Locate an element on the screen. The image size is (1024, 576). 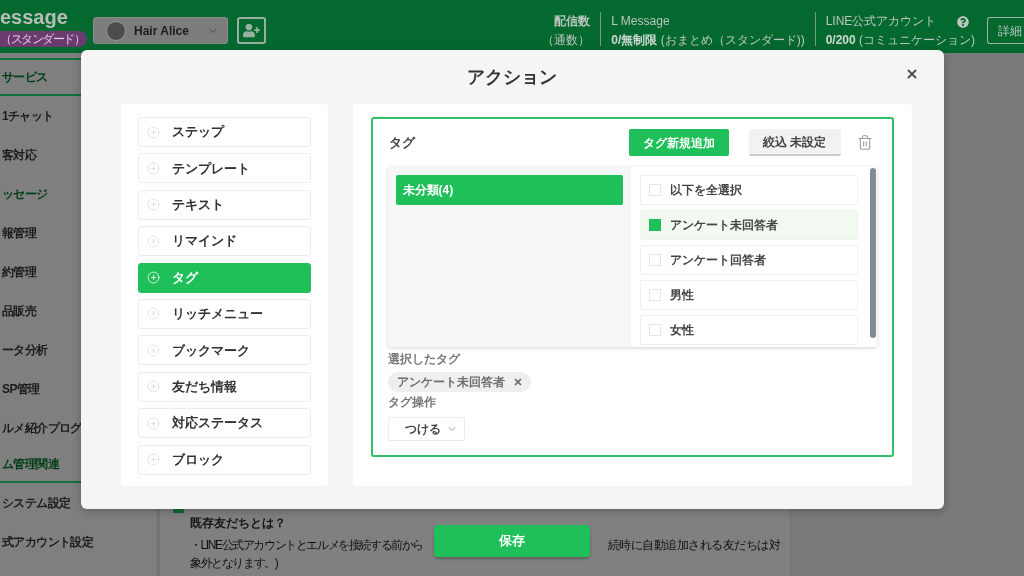
tag-chip-label: アンケート未回答者 is located at coordinates (450, 382).